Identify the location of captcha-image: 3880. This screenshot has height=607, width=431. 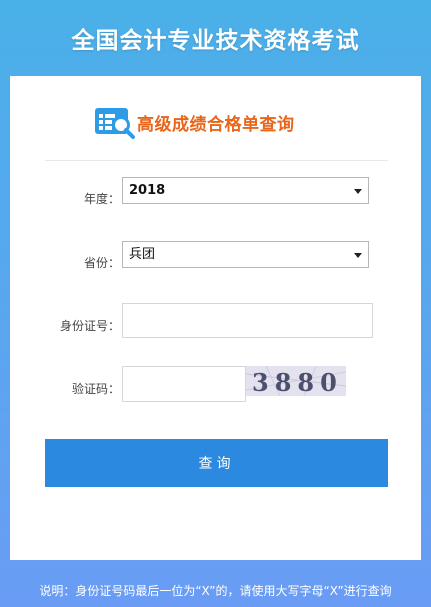
(296, 381).